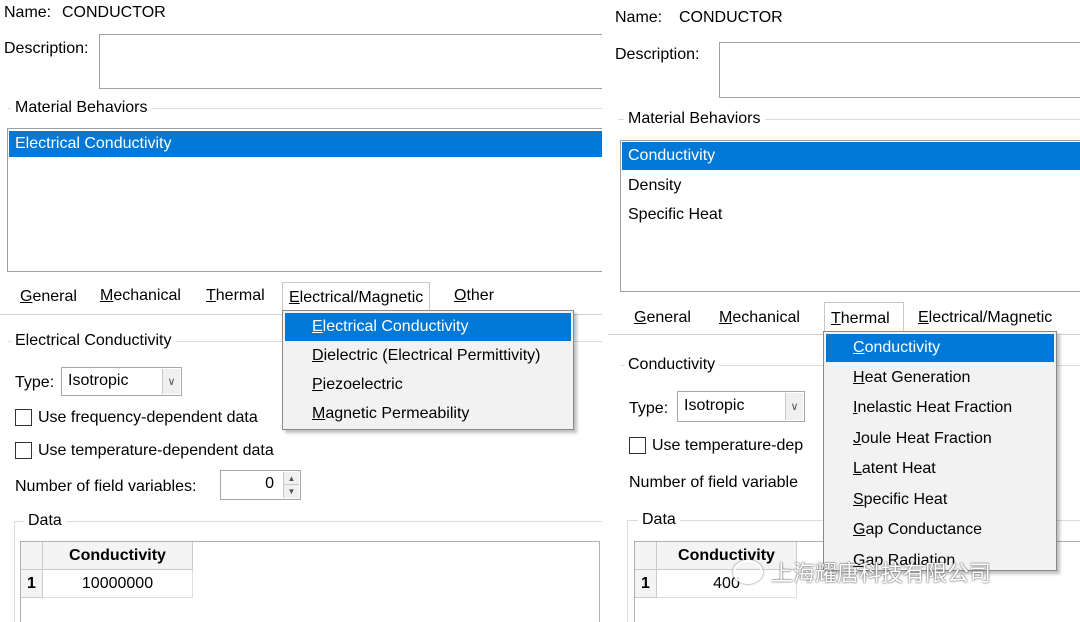  I want to click on table-cell-conductivity: 10000000, so click(118, 584).